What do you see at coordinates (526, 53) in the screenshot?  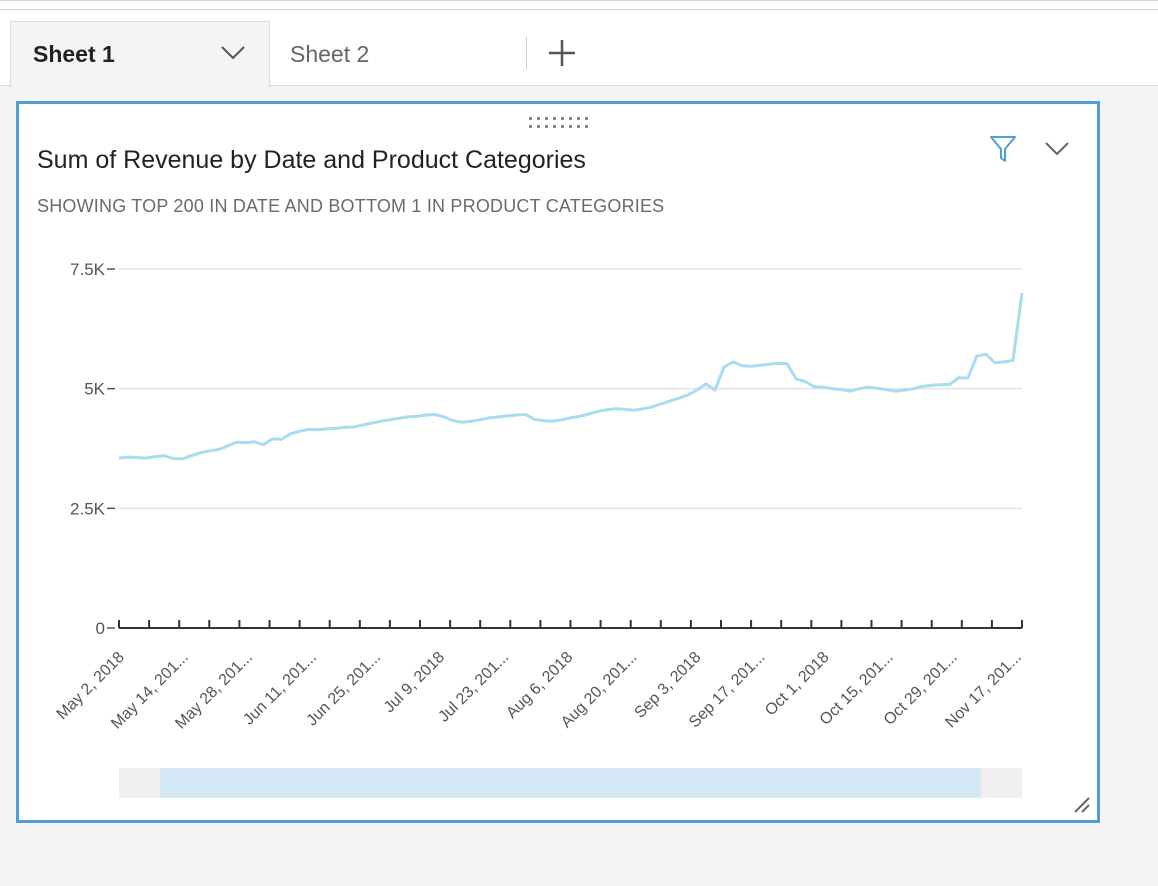 I see `tab-divider` at bounding box center [526, 53].